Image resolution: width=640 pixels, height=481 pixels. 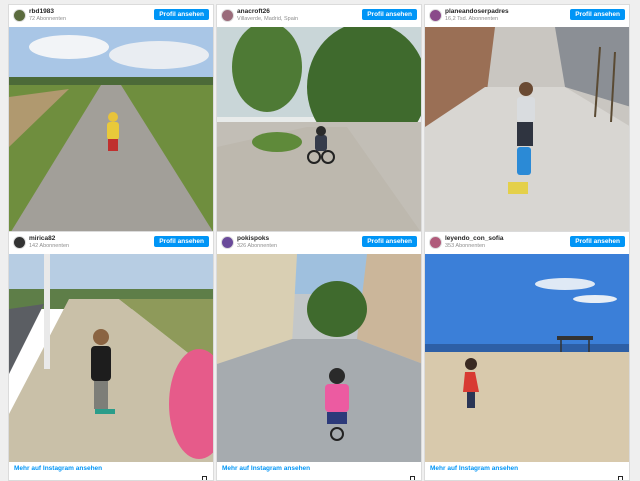 I want to click on username: leyendo_con_sofia, so click(x=474, y=238).